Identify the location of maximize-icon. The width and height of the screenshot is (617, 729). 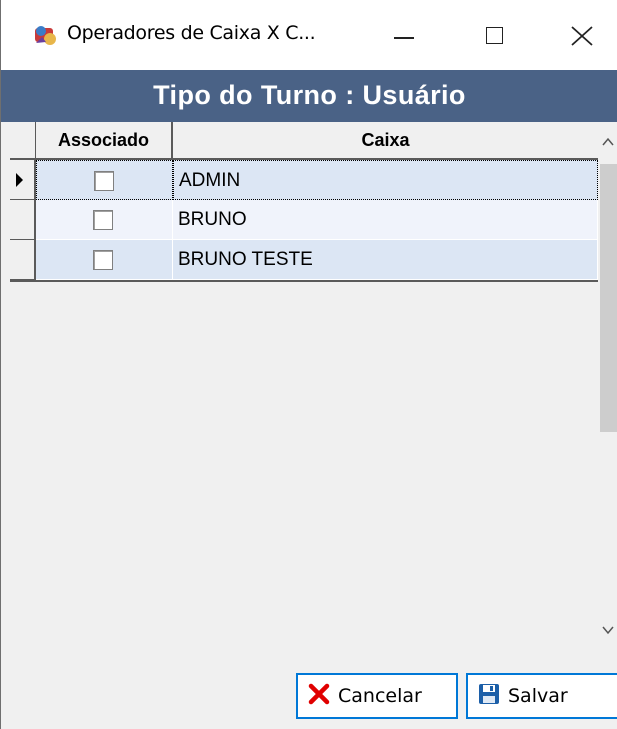
(493, 35).